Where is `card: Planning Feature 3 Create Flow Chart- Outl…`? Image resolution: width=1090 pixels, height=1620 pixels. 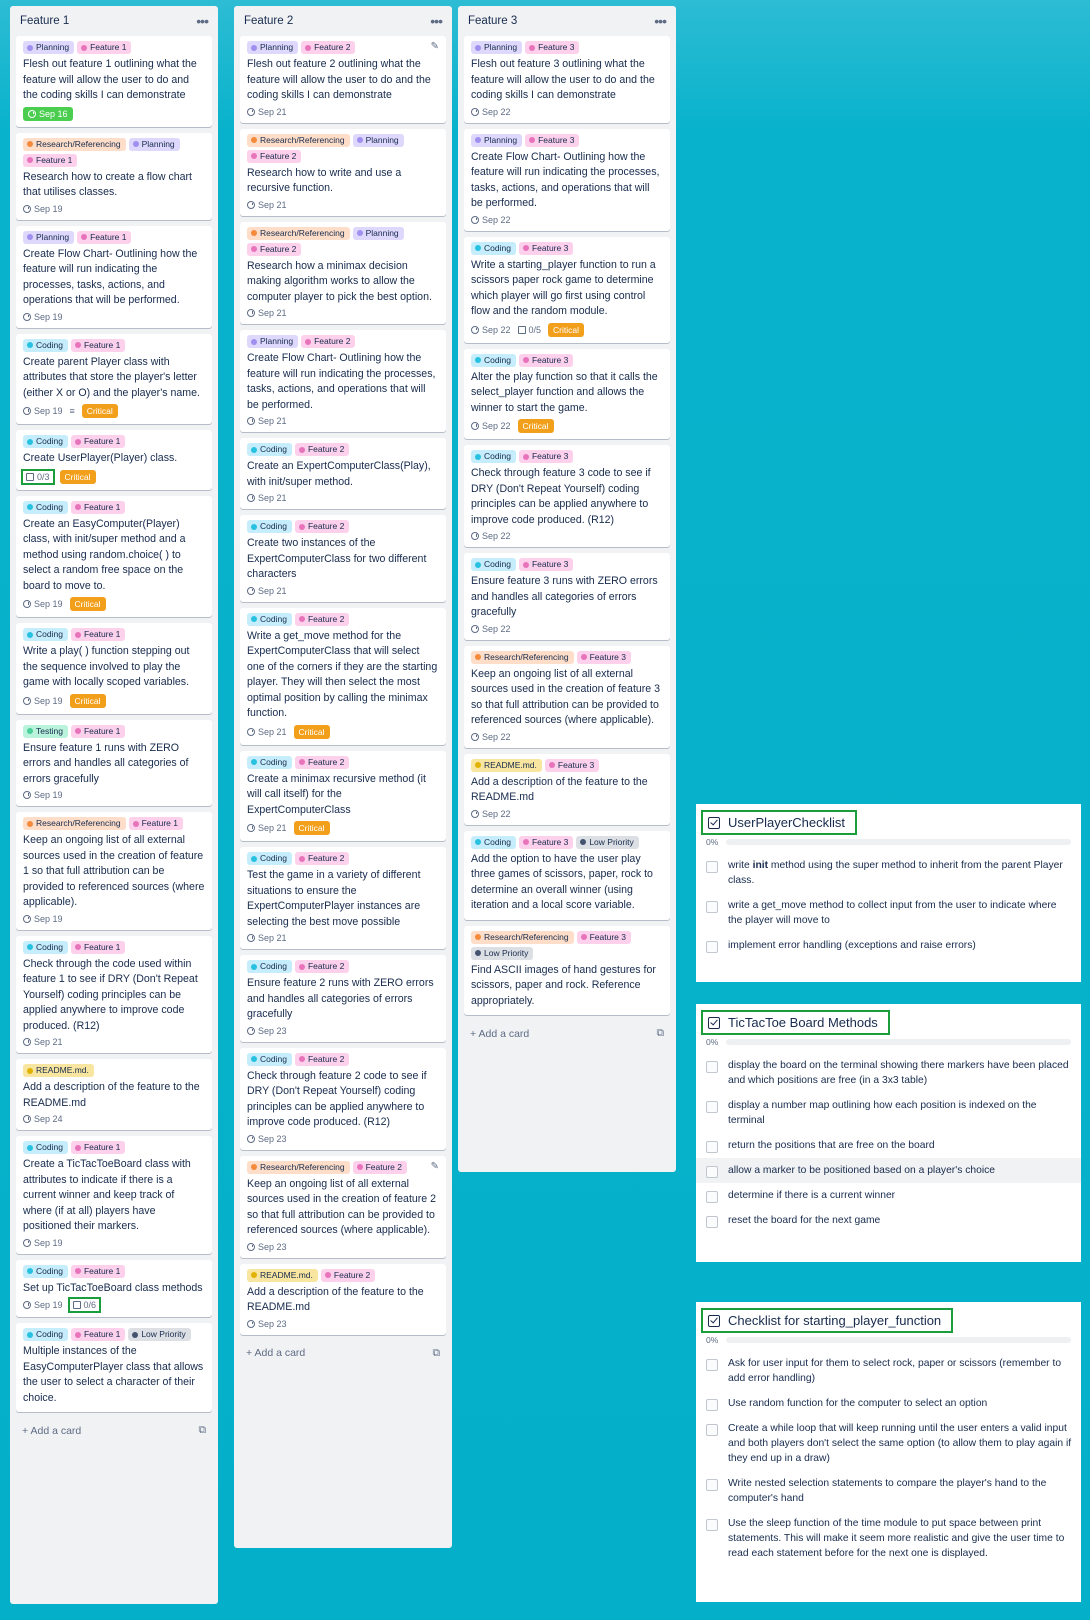
card: Planning Feature 3 Create Flow Chart- Outl… is located at coordinates (567, 179).